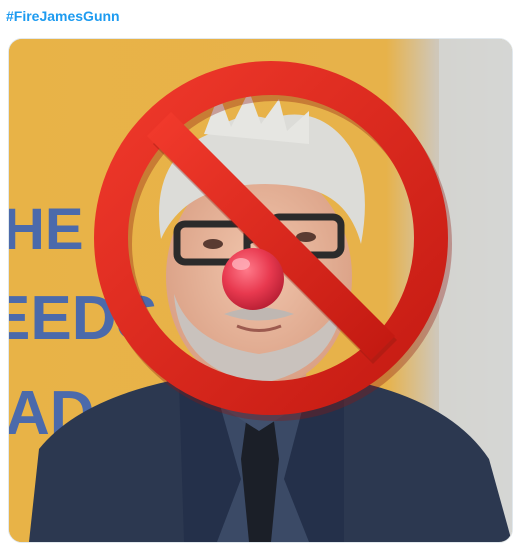 This screenshot has width=517, height=546. Describe the element at coordinates (253, 279) in the screenshot. I see `clown-nose-icon` at that location.